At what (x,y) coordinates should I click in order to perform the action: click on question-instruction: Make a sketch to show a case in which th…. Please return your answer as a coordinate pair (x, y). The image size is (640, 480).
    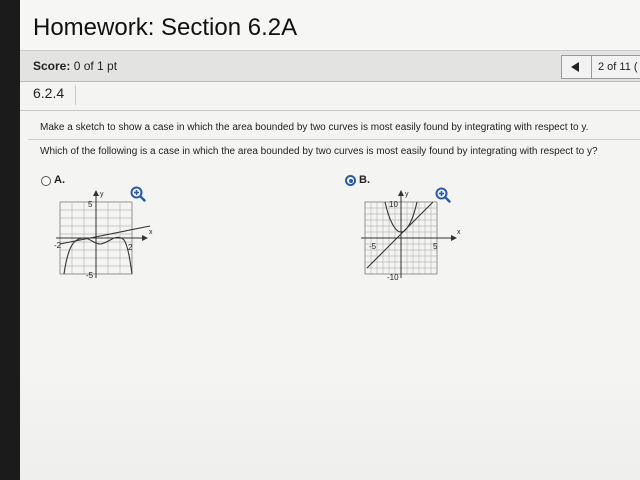
    Looking at the image, I should click on (314, 127).